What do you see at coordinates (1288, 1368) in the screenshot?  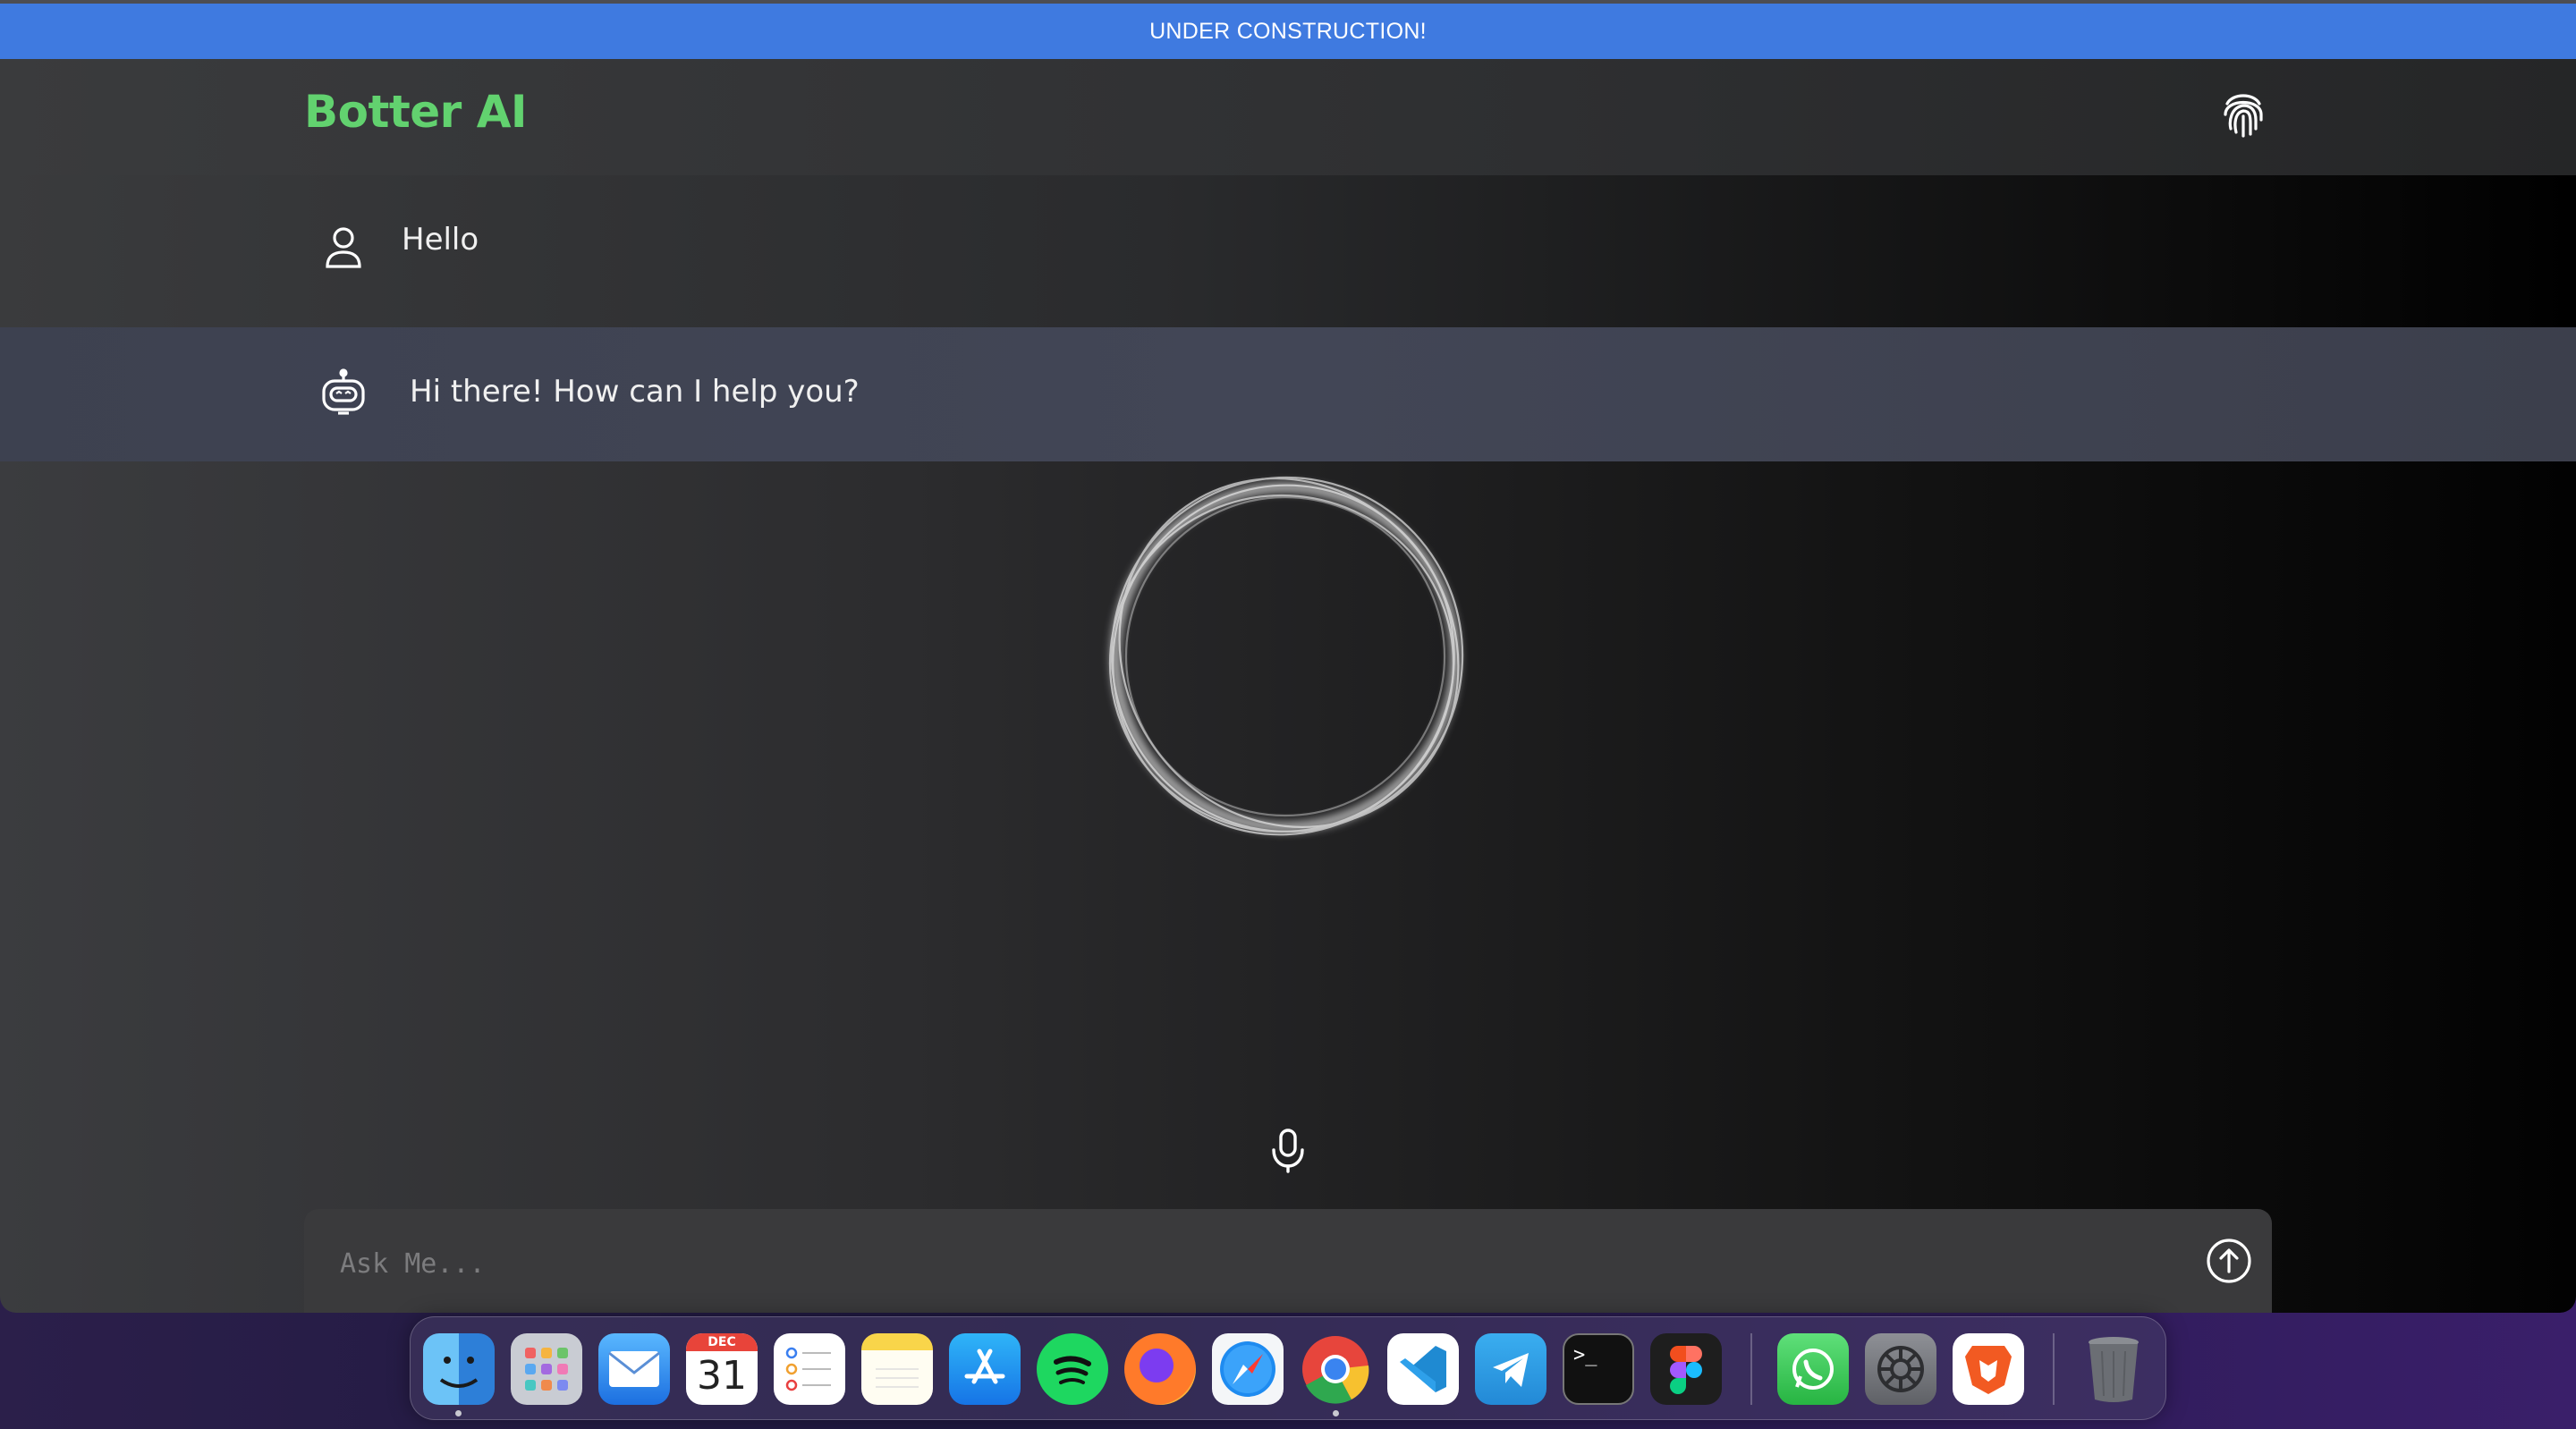 I see `macos-dock: DEC 31 >_` at bounding box center [1288, 1368].